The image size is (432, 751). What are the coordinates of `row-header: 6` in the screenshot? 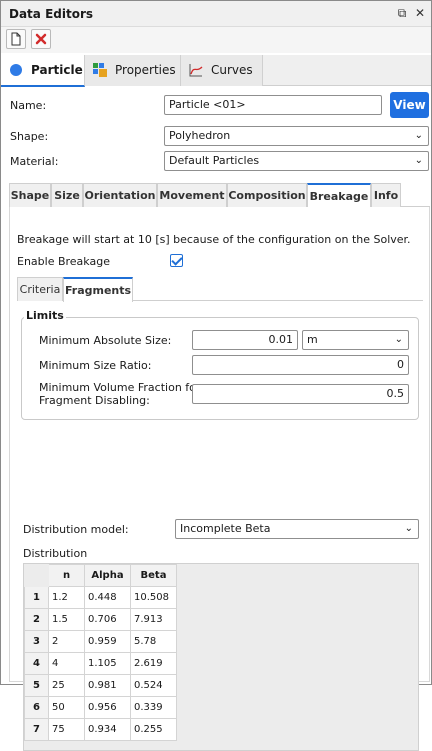 It's located at (36, 707).